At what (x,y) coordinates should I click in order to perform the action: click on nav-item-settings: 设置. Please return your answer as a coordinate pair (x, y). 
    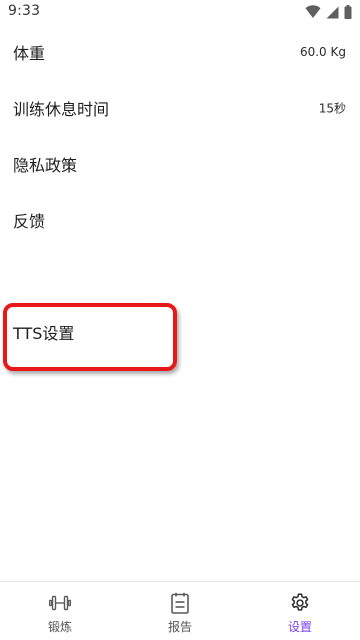
    Looking at the image, I should click on (300, 611).